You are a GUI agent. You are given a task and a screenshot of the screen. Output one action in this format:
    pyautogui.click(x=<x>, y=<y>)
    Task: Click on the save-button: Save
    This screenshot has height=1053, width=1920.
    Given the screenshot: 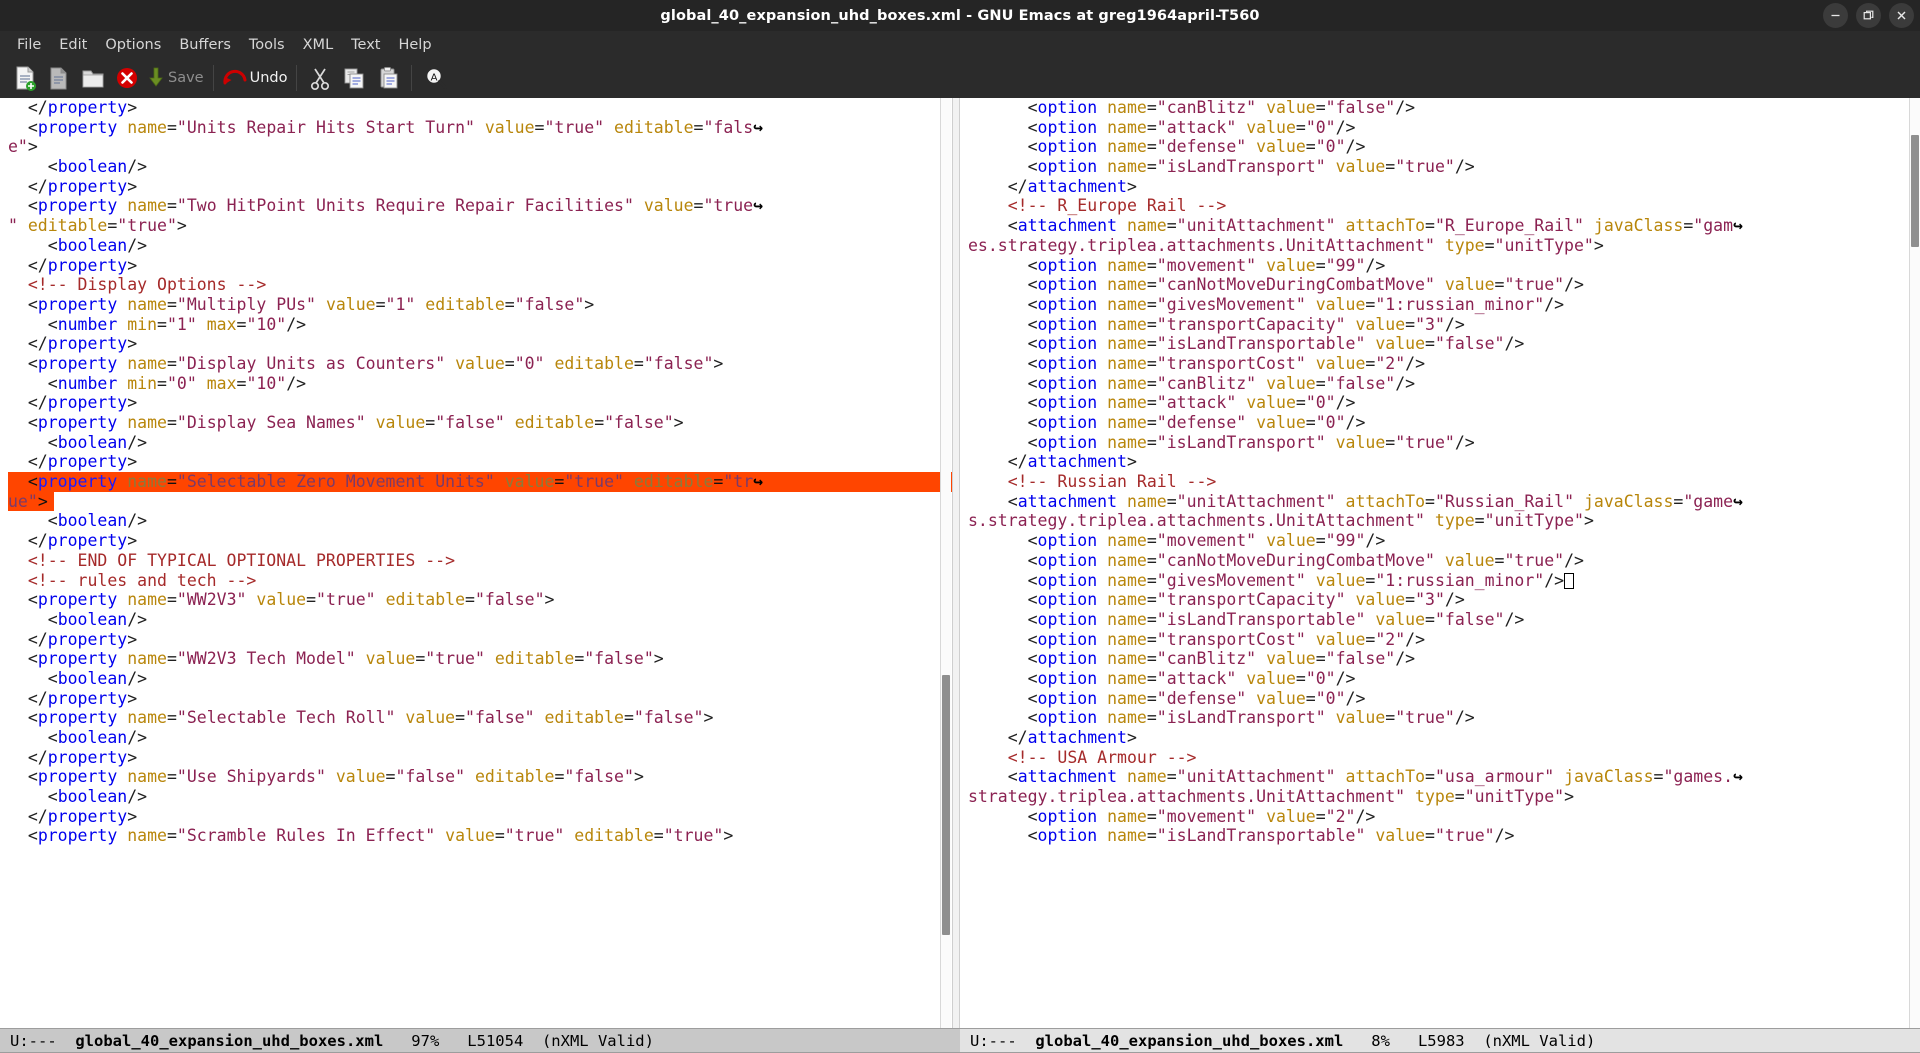 What is the action you would take?
    pyautogui.click(x=175, y=78)
    